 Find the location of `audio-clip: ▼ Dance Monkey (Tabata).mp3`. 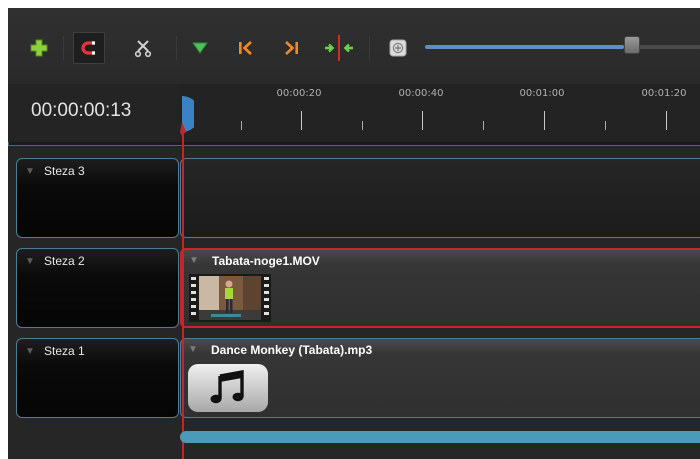

audio-clip: ▼ Dance Monkey (Tabata).mp3 is located at coordinates (440, 378).